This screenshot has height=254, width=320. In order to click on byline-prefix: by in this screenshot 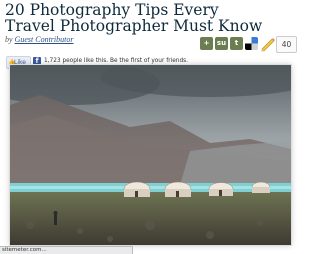, I will do `click(9, 39)`.